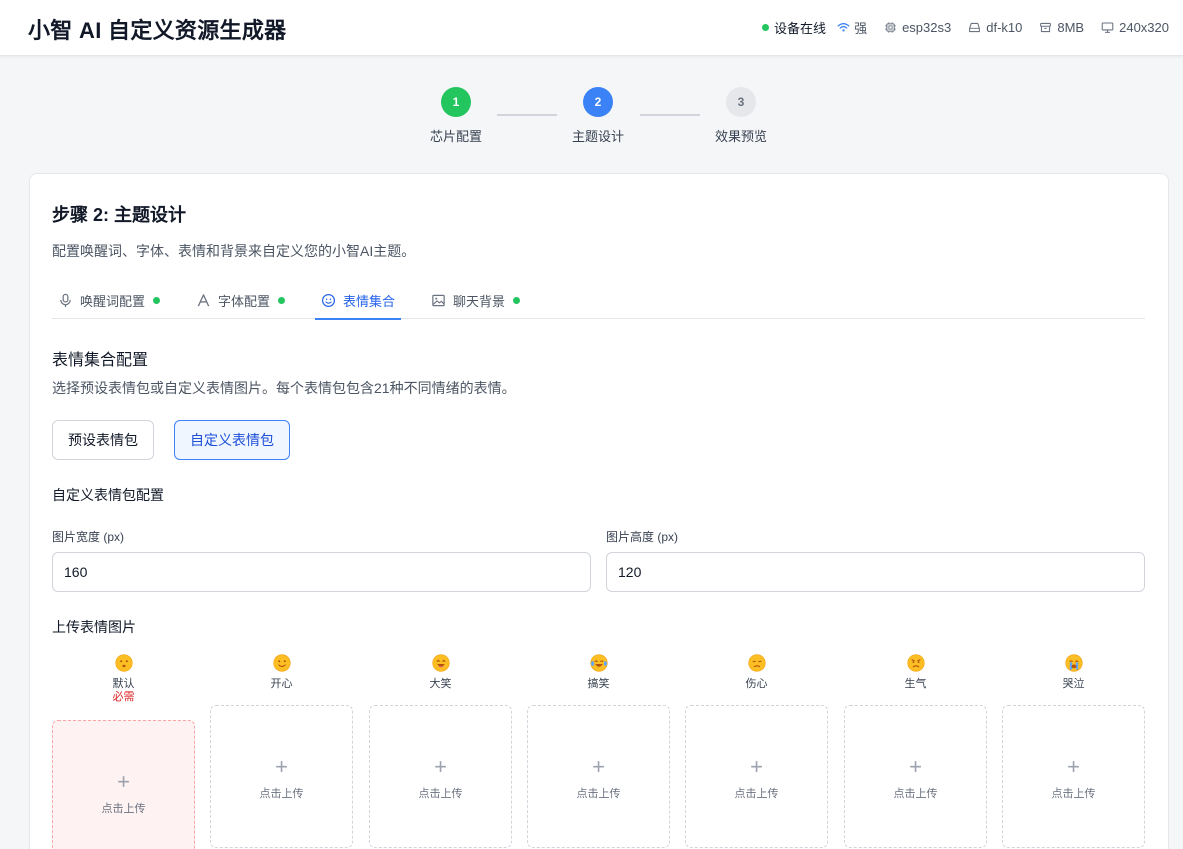  I want to click on microphone-icon, so click(65, 300).